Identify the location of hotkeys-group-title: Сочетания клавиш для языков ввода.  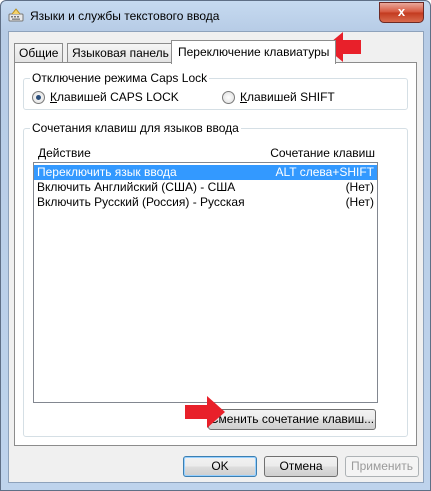
(135, 128).